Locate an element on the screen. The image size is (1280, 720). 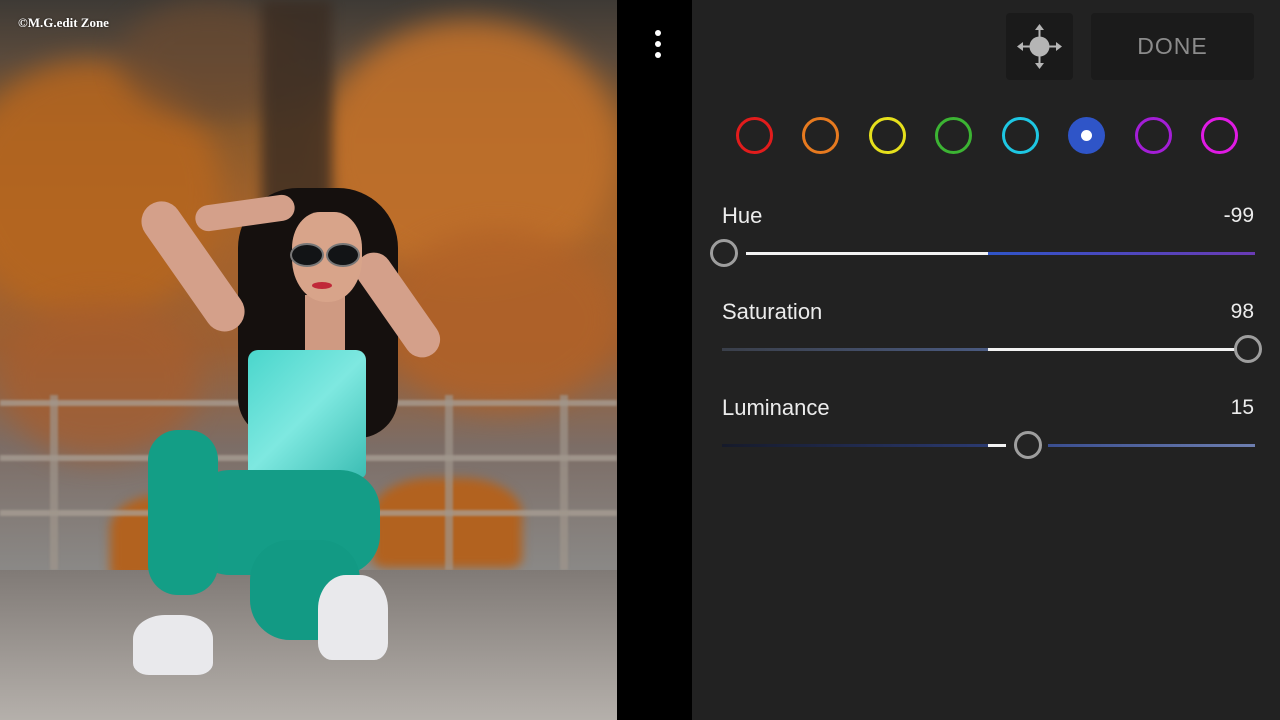
done-button: DONE is located at coordinates (1172, 46).